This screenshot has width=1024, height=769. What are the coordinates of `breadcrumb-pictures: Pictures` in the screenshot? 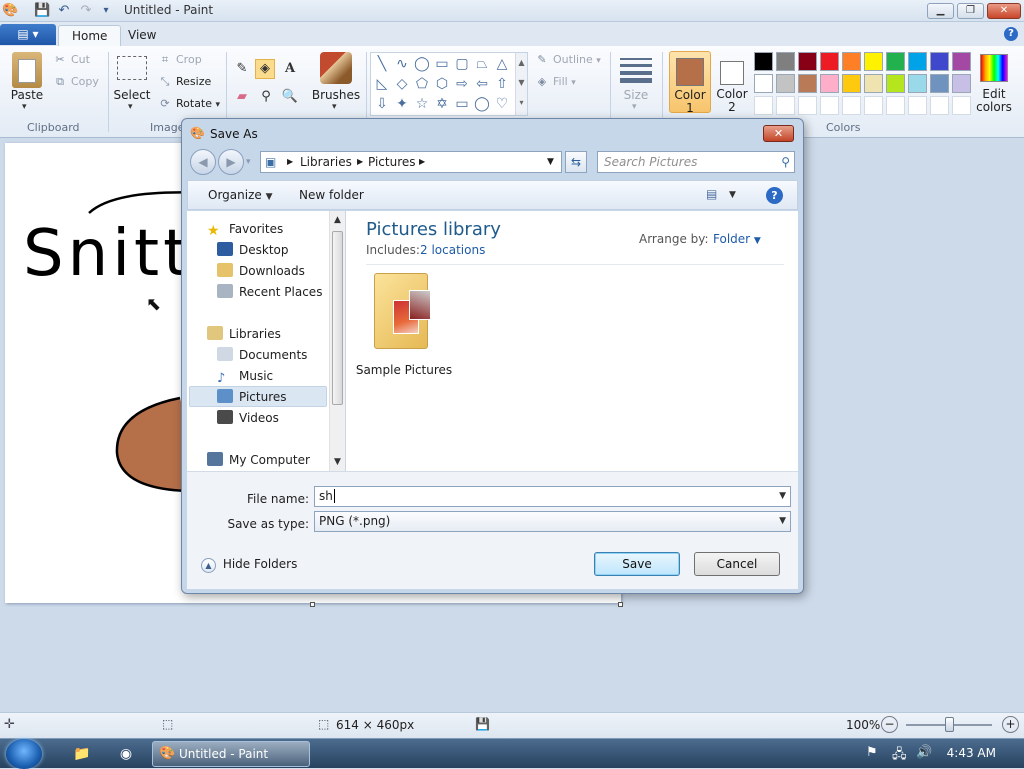 It's located at (392, 162).